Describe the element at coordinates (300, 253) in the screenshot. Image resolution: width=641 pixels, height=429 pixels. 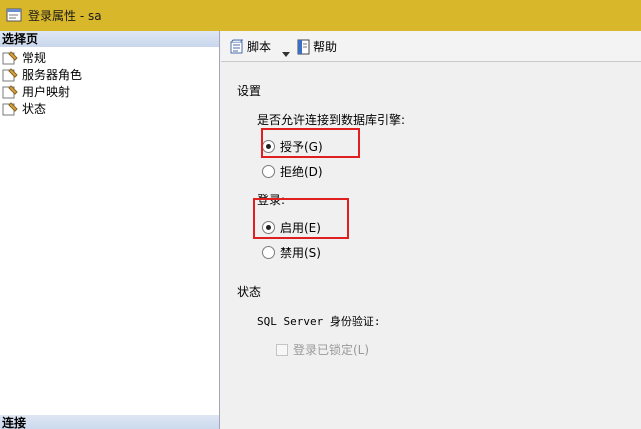
I see `disabled-label: 禁用(S)` at that location.